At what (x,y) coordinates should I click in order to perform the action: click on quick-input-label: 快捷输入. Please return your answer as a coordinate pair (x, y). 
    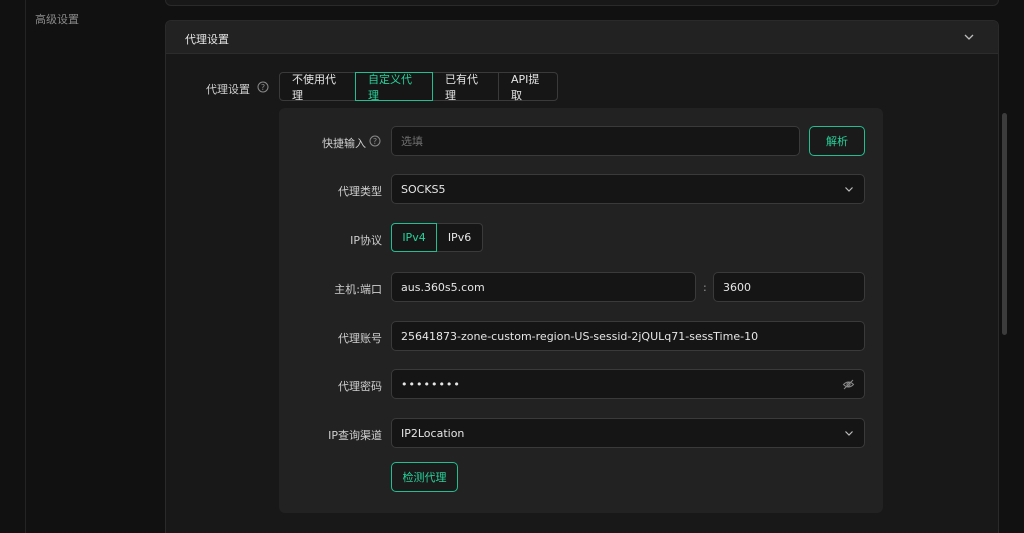
    Looking at the image, I should click on (344, 143).